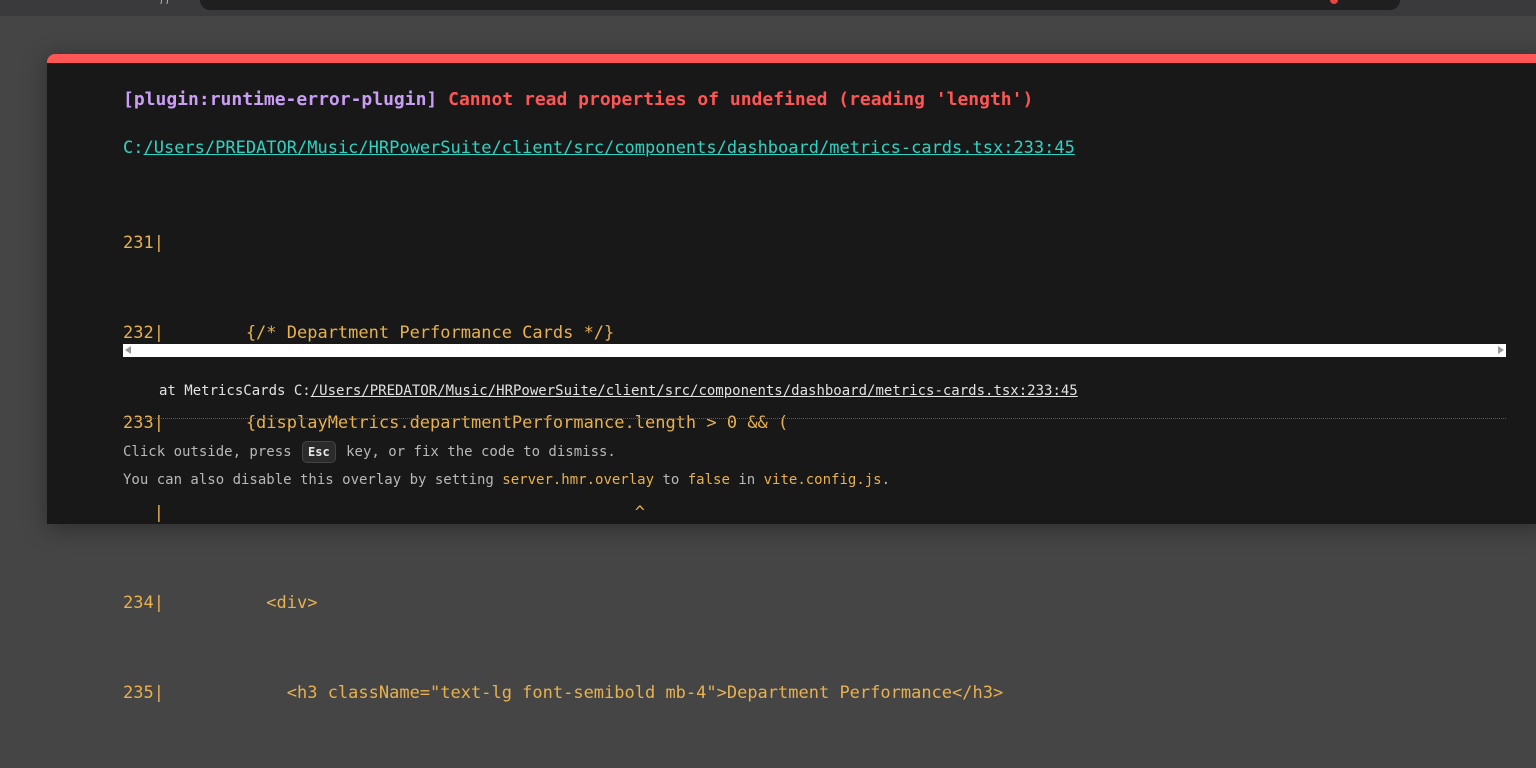 This screenshot has width=1536, height=768. What do you see at coordinates (280, 99) in the screenshot?
I see `plugin-name: [plugin:runtime-error-plugin]` at bounding box center [280, 99].